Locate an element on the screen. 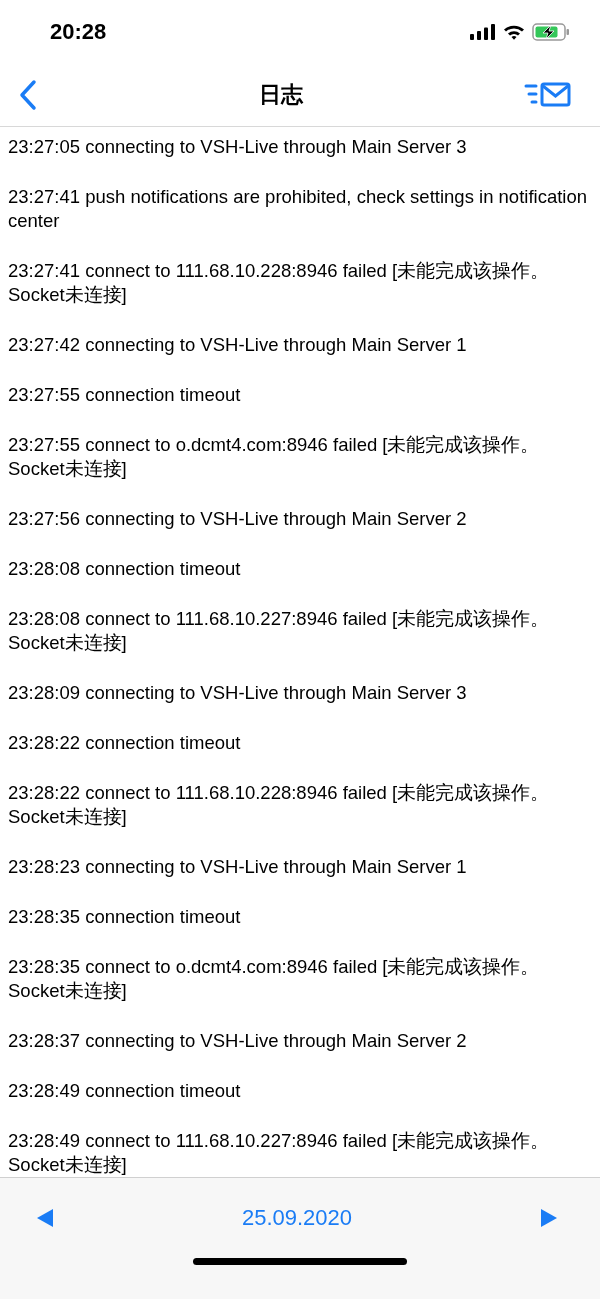 The image size is (600, 1299). date-label: 25.09.2020 is located at coordinates (297, 1218).